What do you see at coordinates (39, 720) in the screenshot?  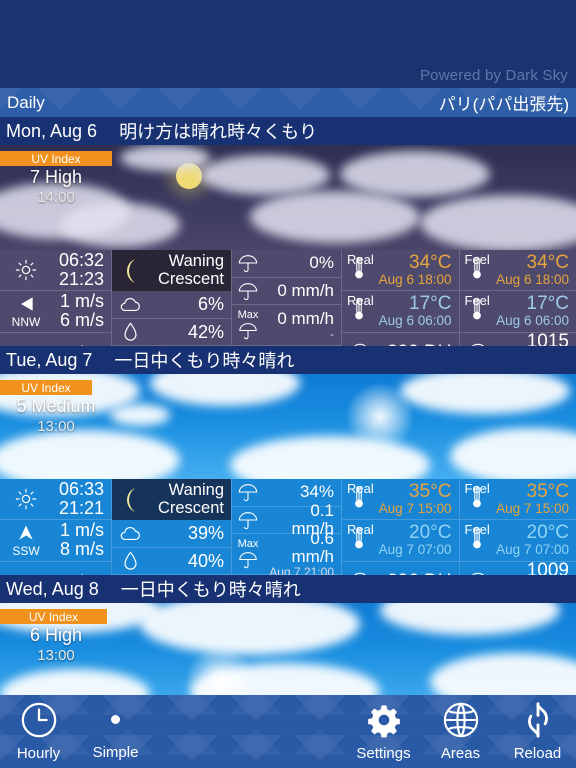 I see `clock-icon` at bounding box center [39, 720].